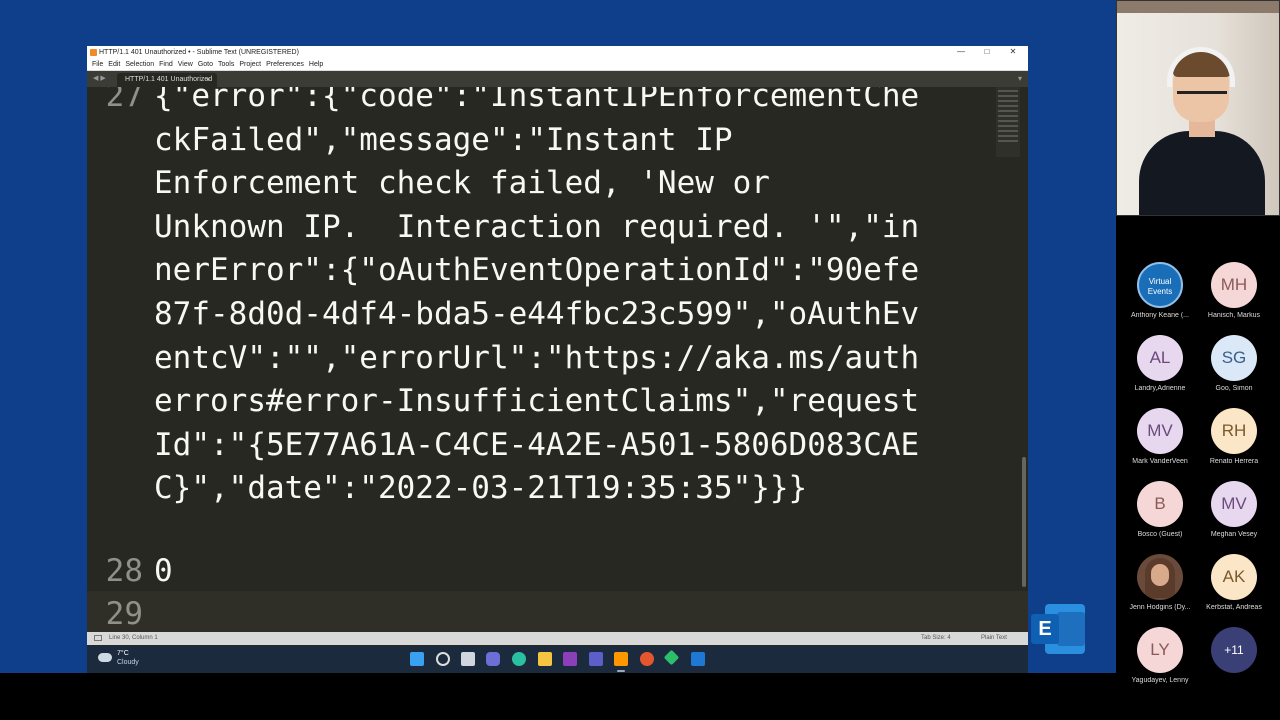 This screenshot has width=1280, height=720. What do you see at coordinates (545, 659) in the screenshot?
I see `file-explorer-icon` at bounding box center [545, 659].